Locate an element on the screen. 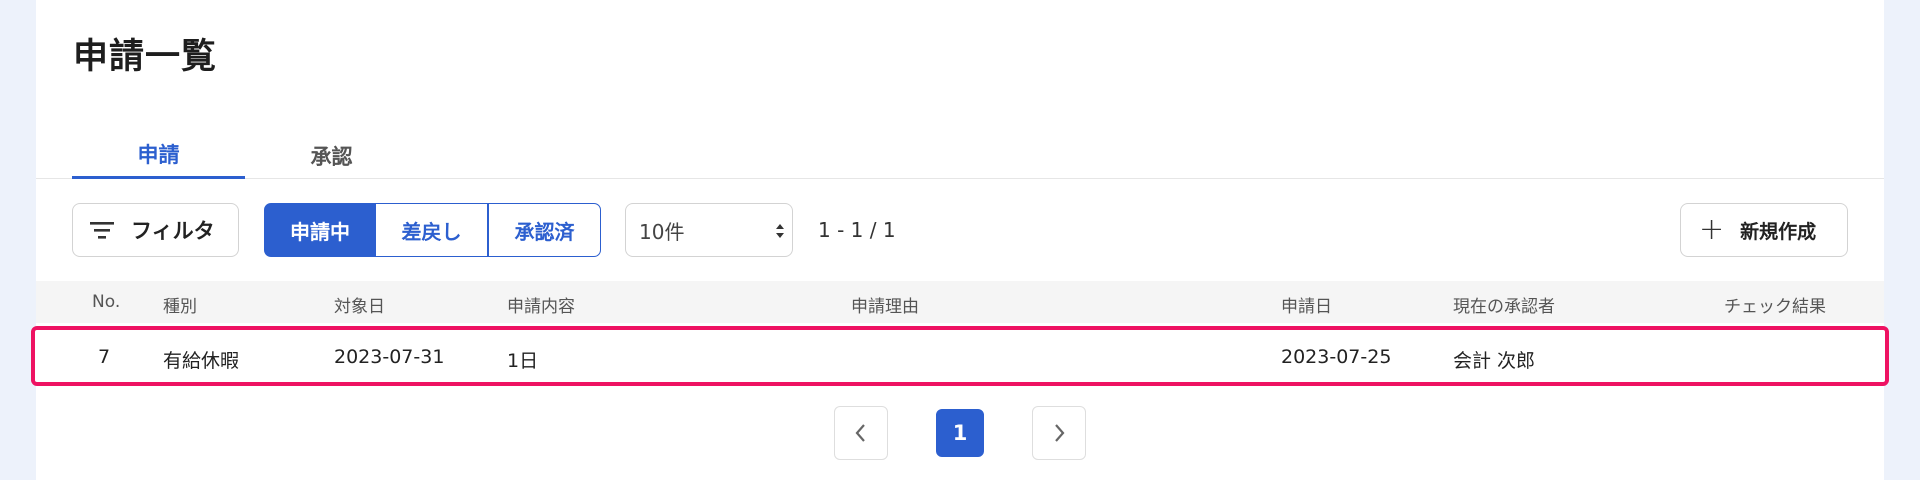 This screenshot has height=480, width=1920. tab-bar: 申請 承認 is located at coordinates (960, 155).